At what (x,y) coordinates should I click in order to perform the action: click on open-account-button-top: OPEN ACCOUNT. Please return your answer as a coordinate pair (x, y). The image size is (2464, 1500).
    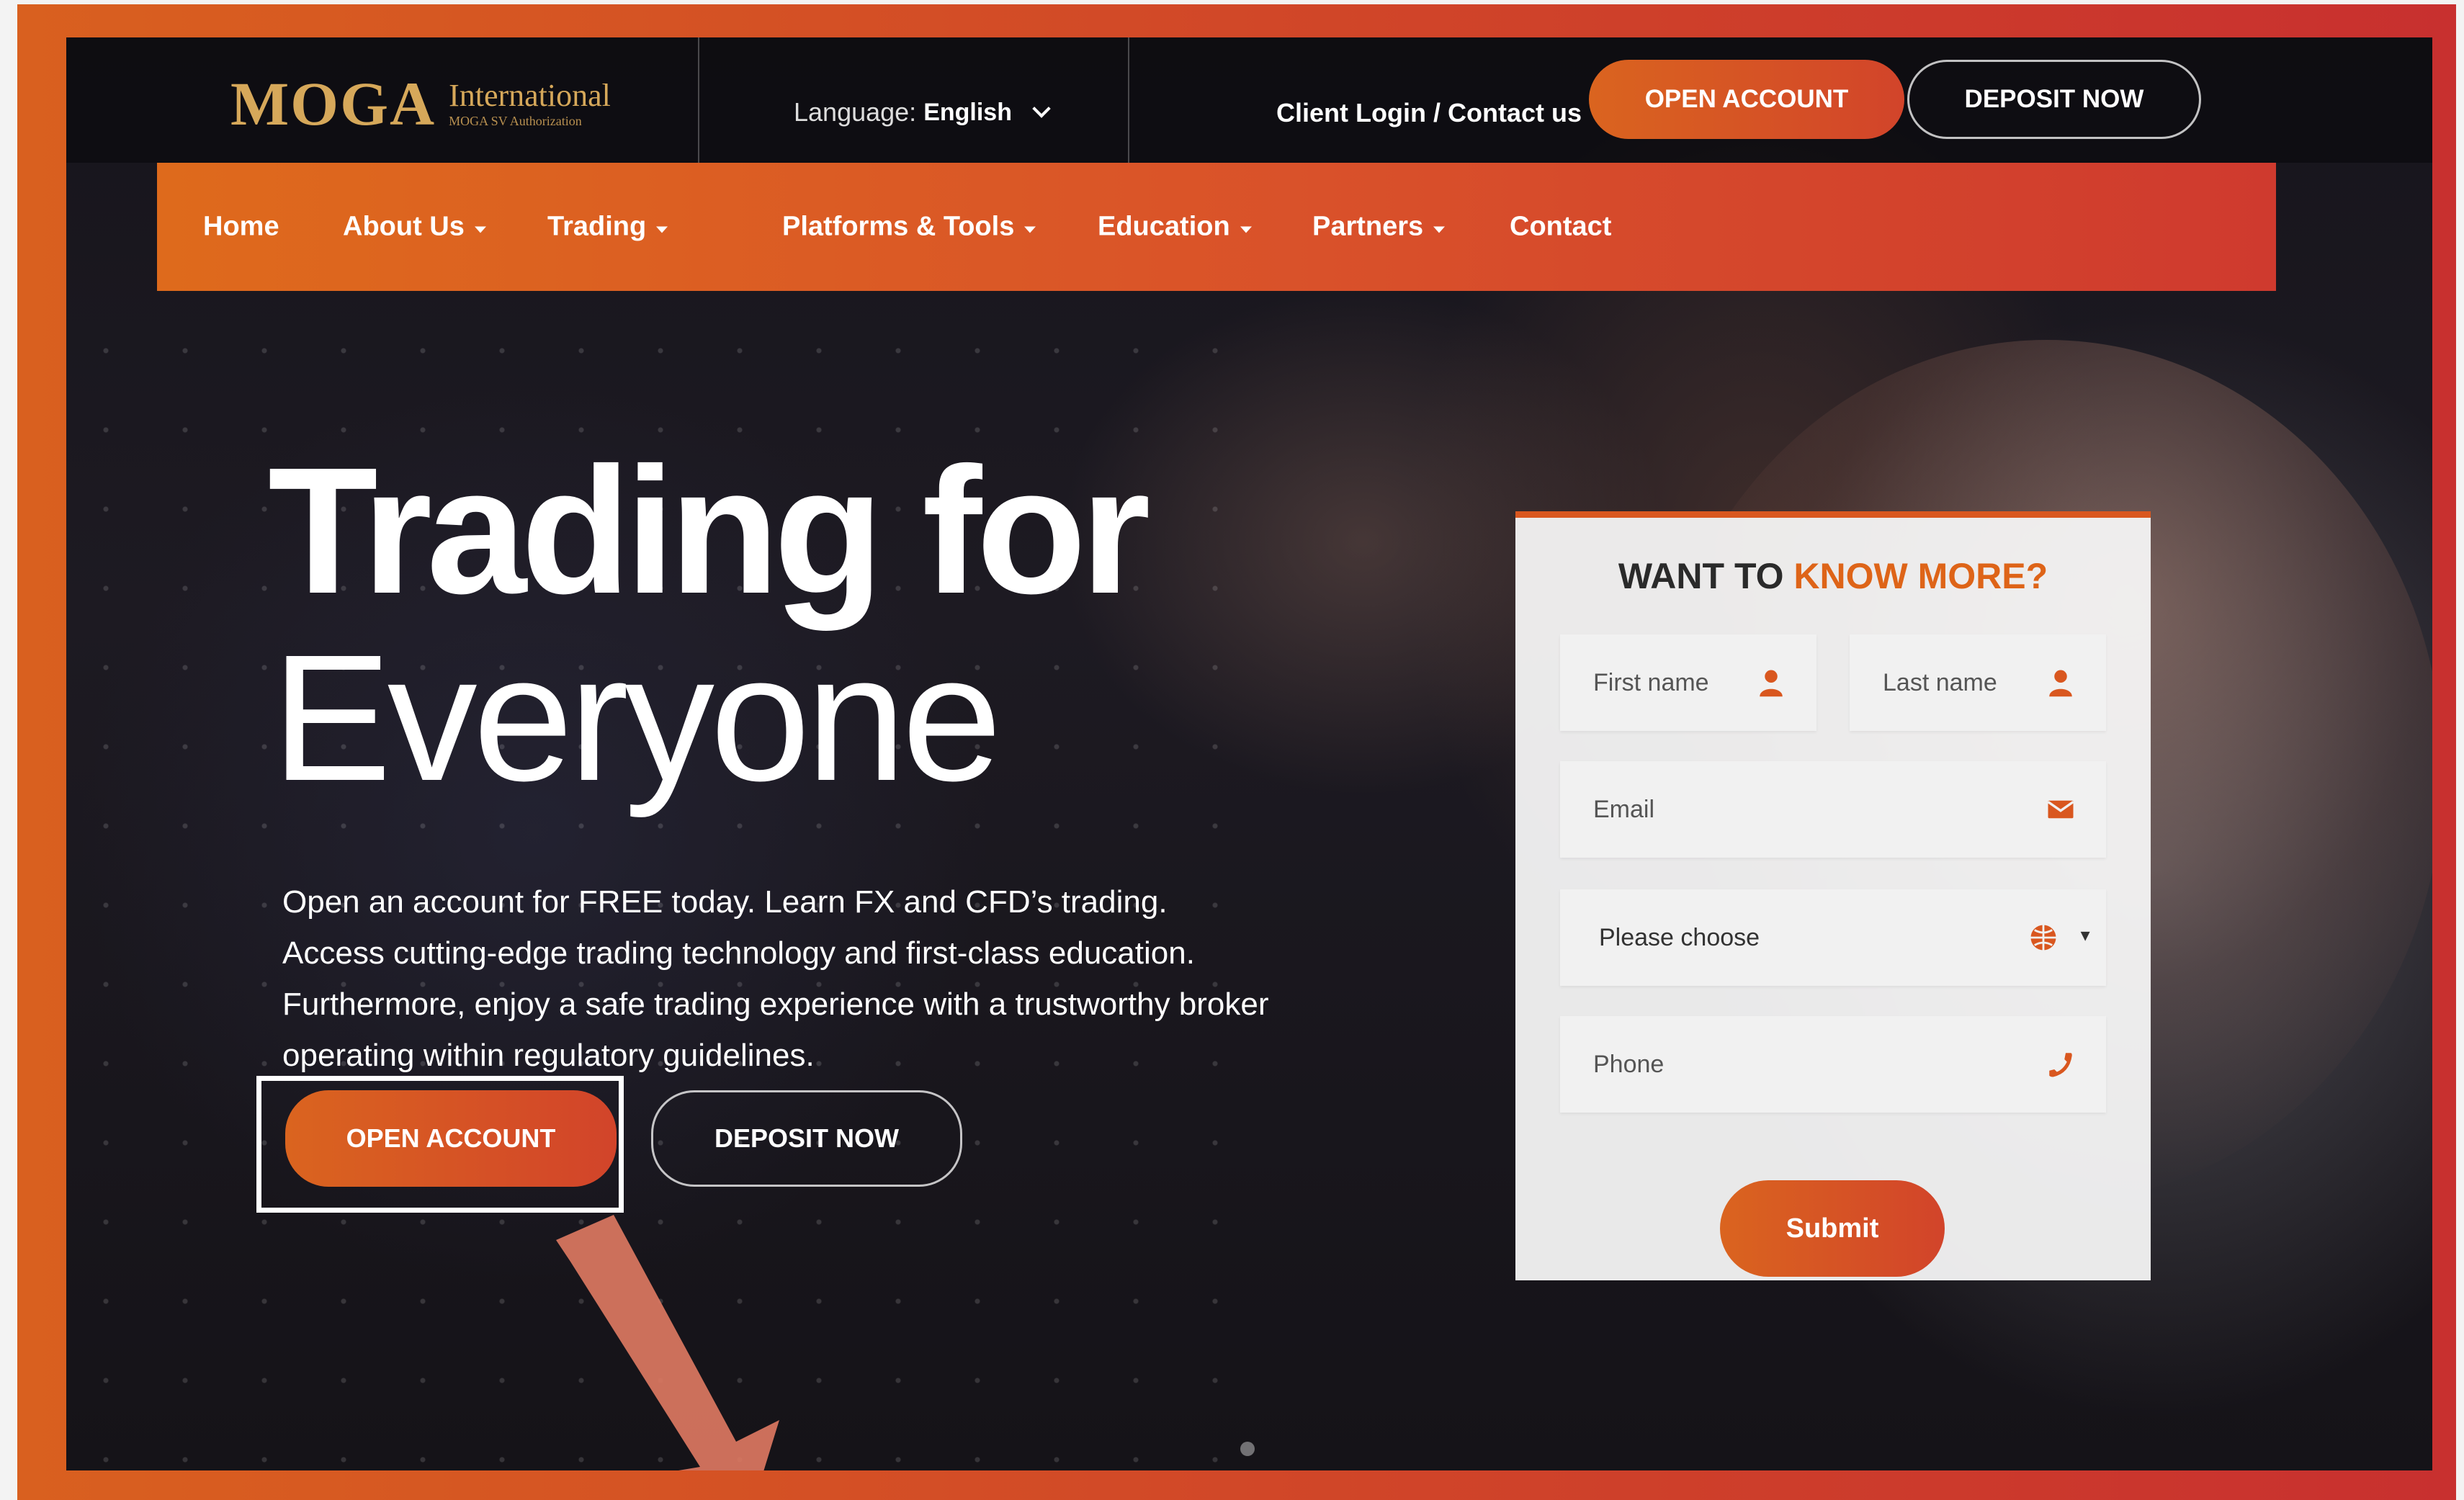
    Looking at the image, I should click on (1746, 100).